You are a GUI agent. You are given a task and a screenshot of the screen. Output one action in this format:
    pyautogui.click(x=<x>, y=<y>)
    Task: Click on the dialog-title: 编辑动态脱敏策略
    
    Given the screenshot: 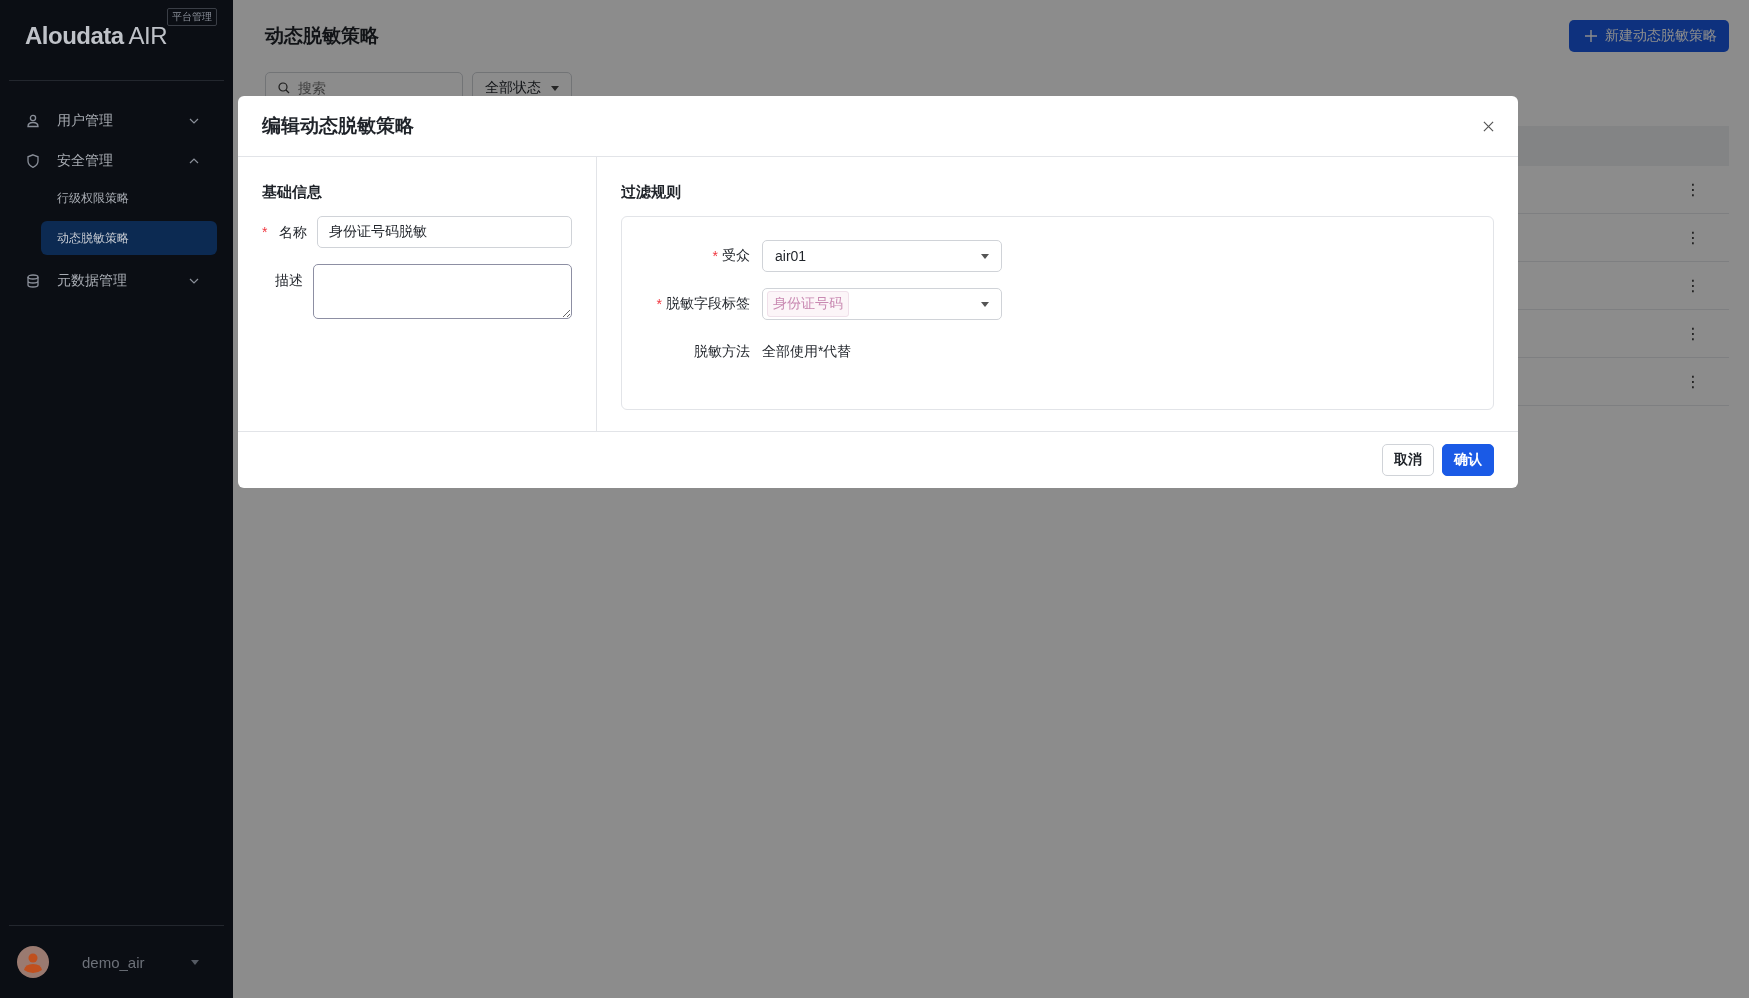 What is the action you would take?
    pyautogui.click(x=338, y=126)
    